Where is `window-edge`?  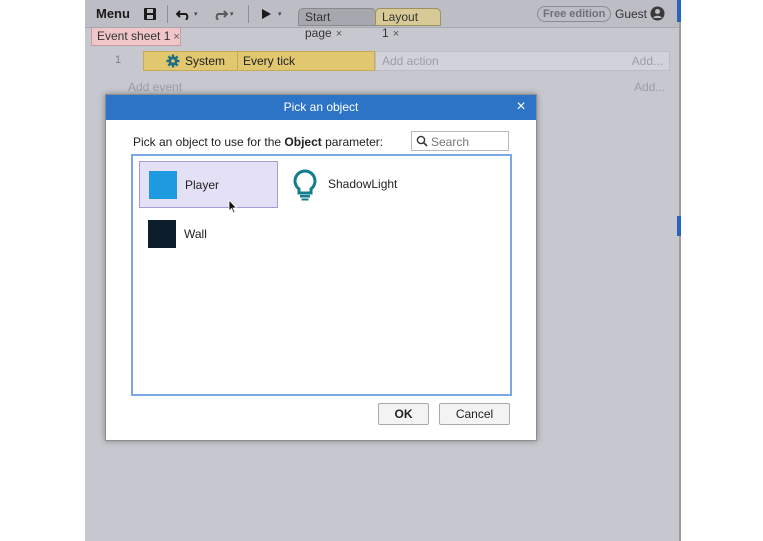
window-edge is located at coordinates (680, 270).